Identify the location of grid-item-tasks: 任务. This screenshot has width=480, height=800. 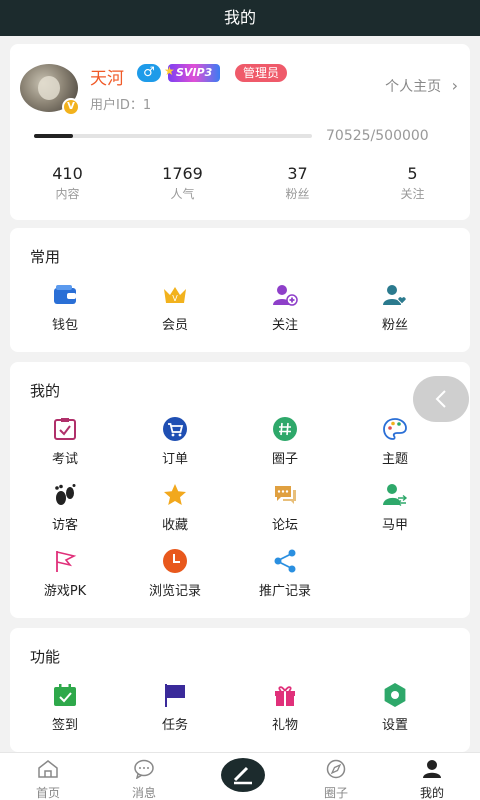
(175, 715).